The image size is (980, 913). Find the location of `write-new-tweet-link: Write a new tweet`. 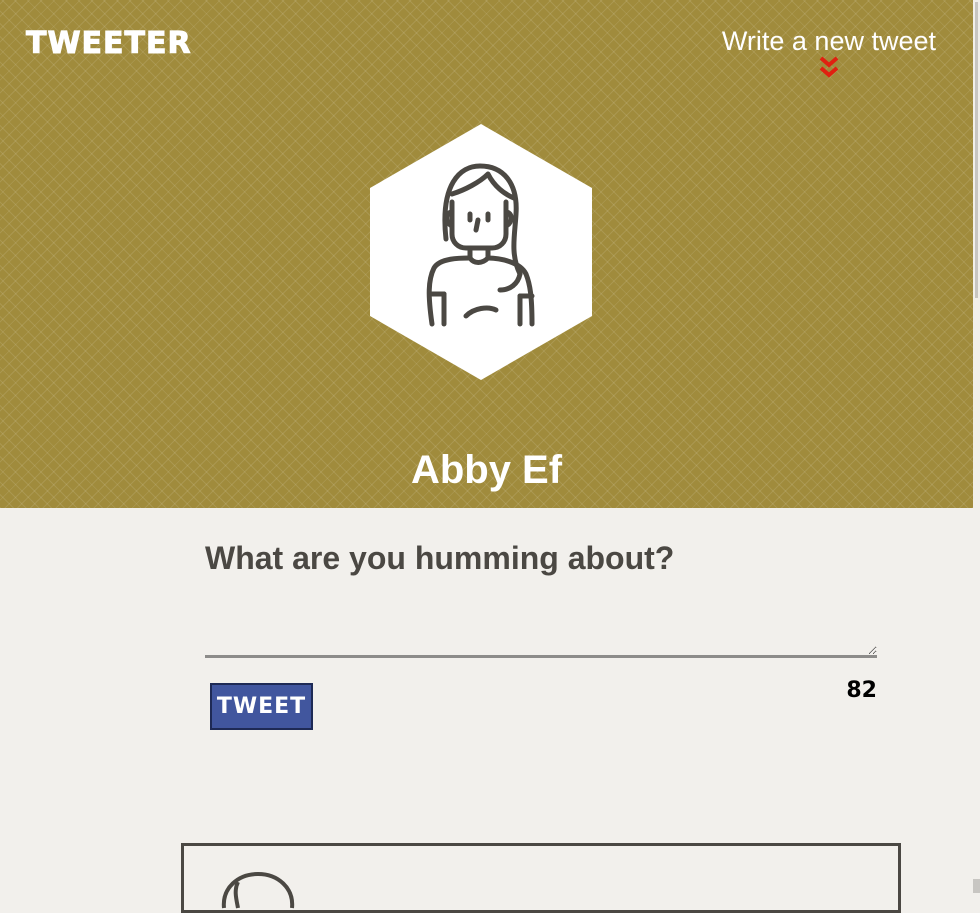

write-new-tweet-link: Write a new tweet is located at coordinates (829, 52).